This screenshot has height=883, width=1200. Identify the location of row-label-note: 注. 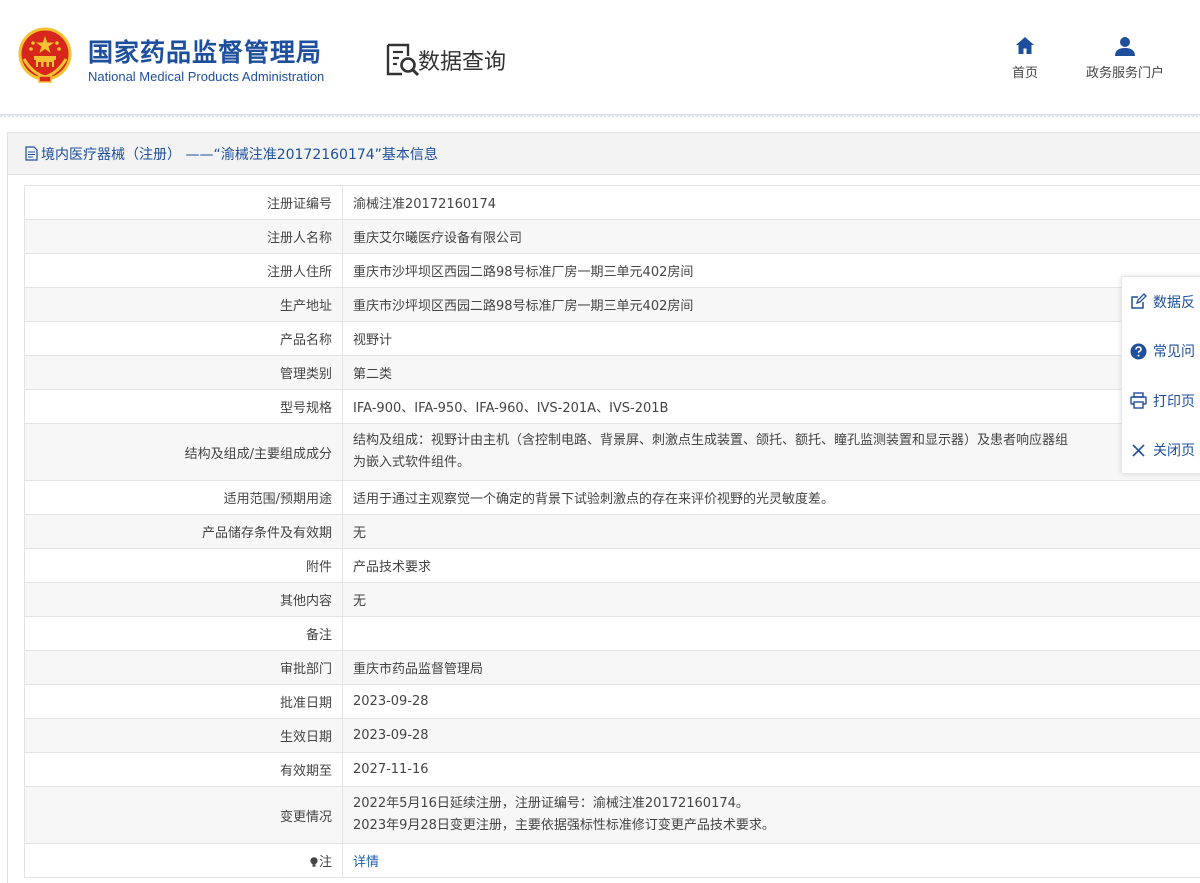
(183, 860).